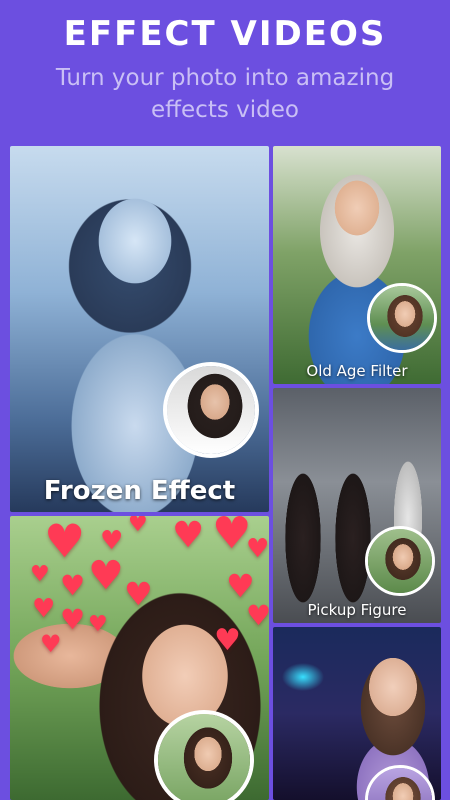 The width and height of the screenshot is (450, 800). What do you see at coordinates (357, 265) in the screenshot?
I see `effect-card-old-age: Old Age Filter` at bounding box center [357, 265].